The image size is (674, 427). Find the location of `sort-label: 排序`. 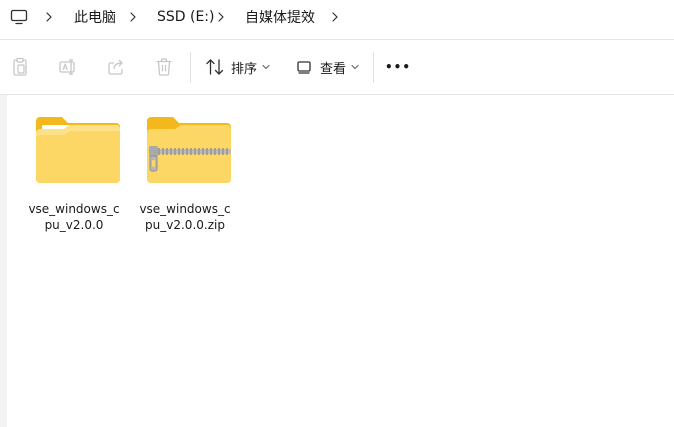

sort-label: 排序 is located at coordinates (244, 69).